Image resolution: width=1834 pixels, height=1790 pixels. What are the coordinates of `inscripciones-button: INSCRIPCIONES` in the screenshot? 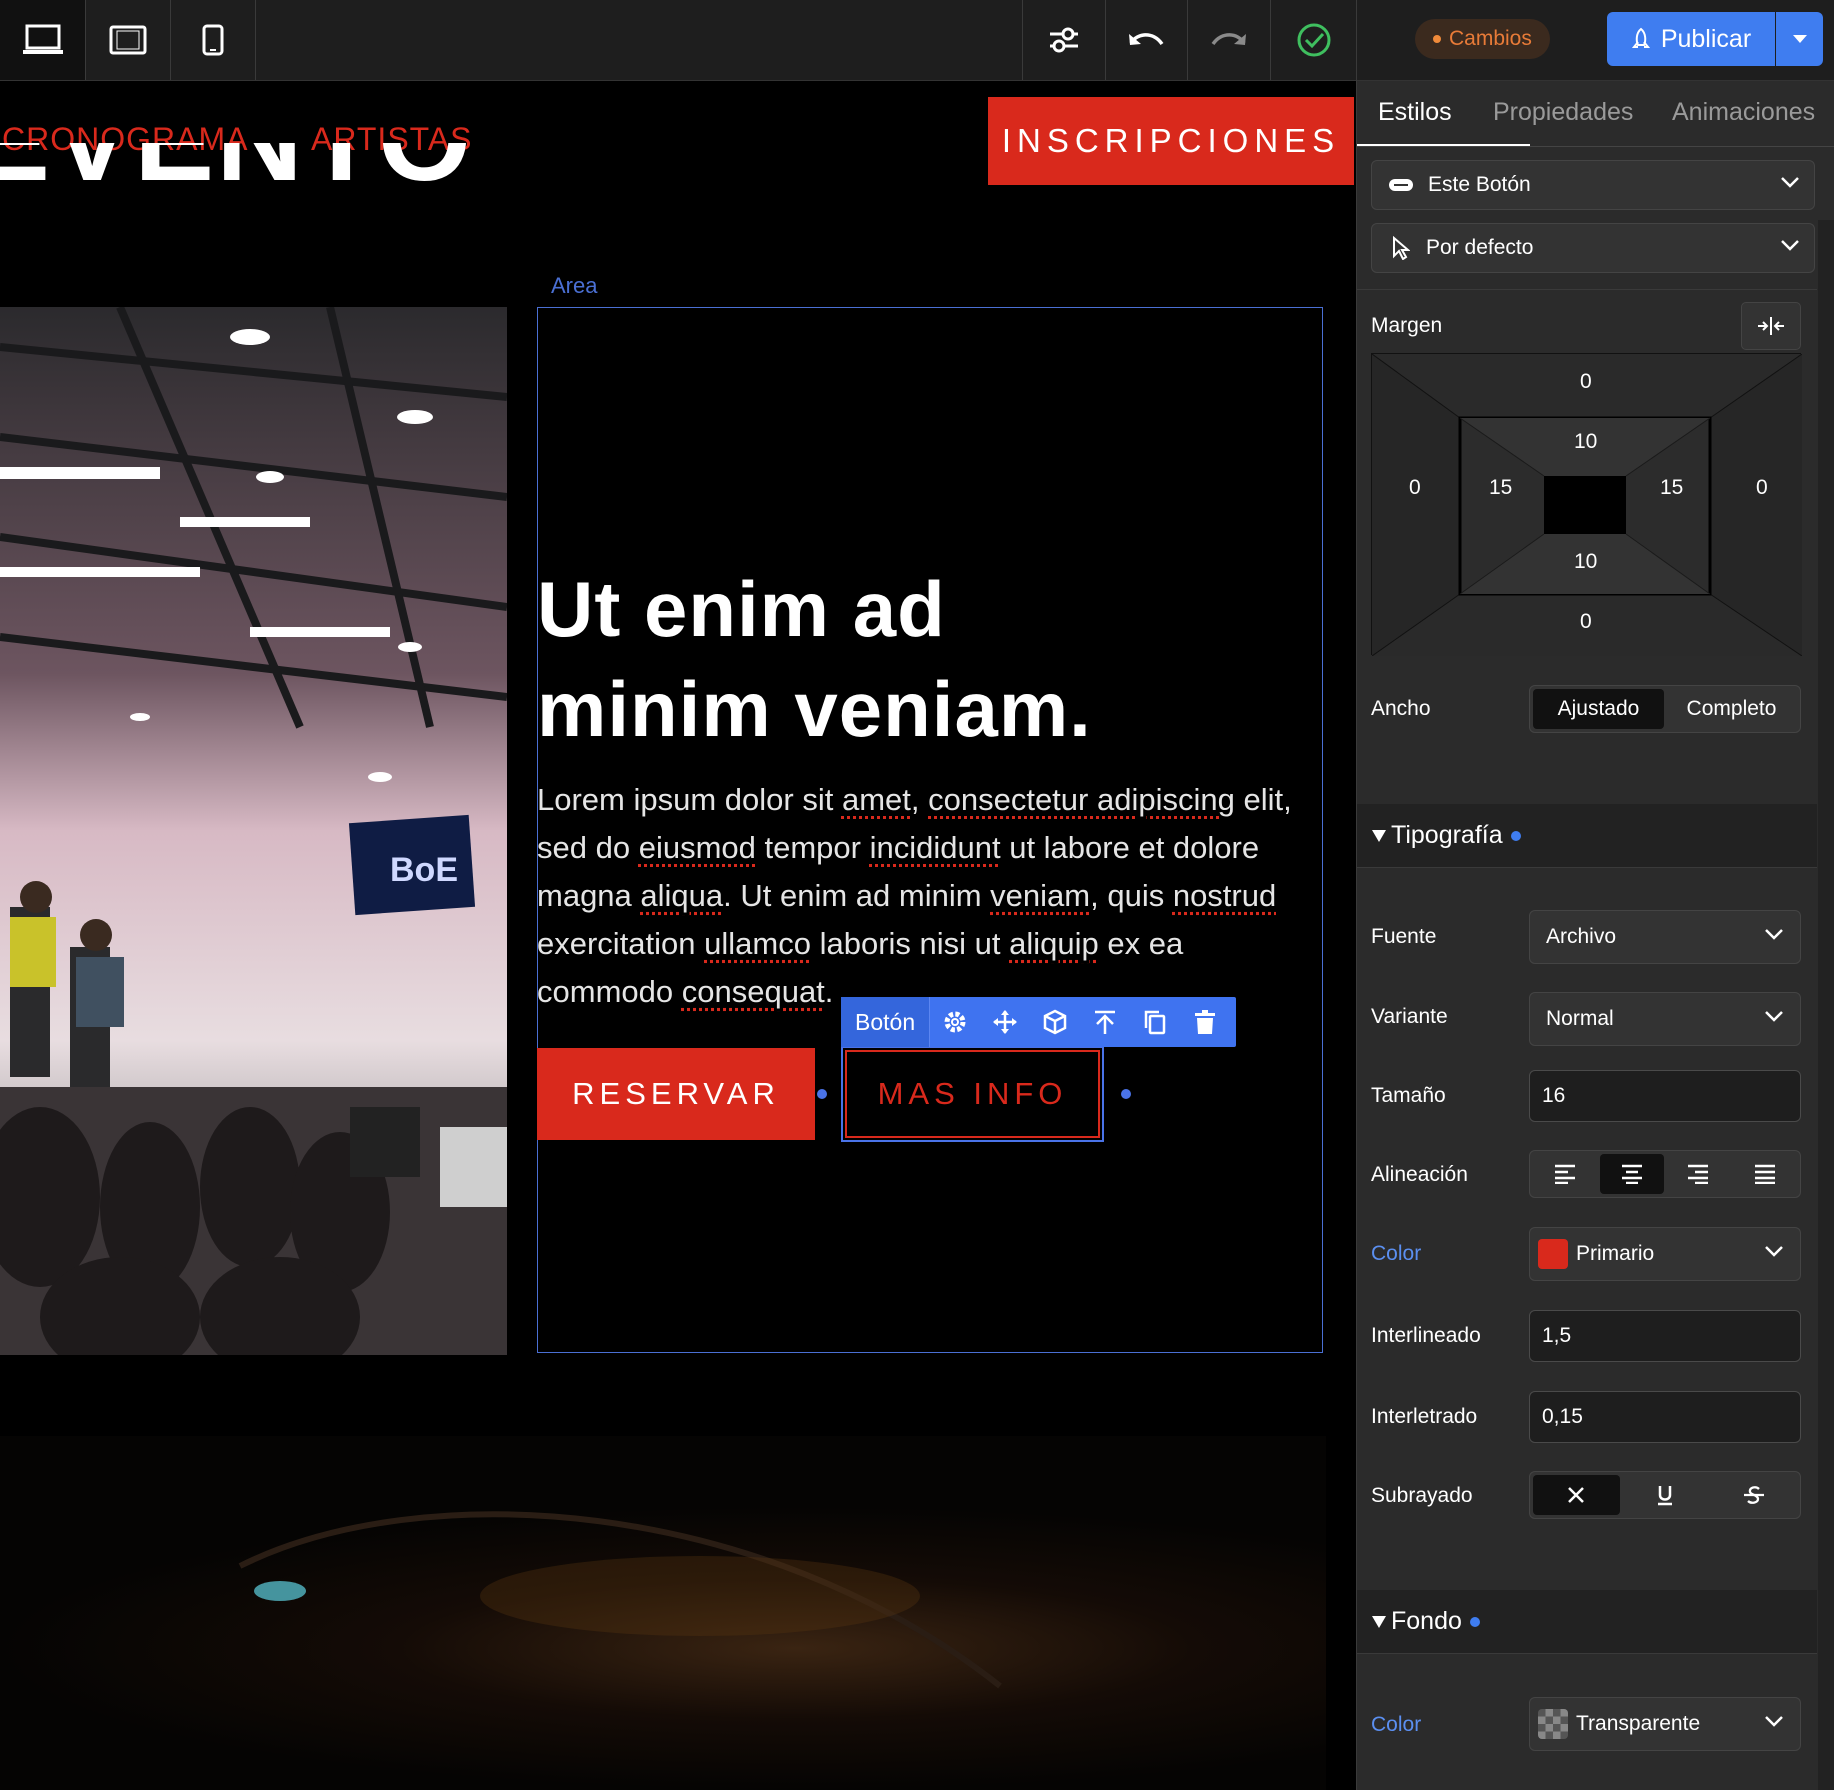 It's located at (1171, 141).